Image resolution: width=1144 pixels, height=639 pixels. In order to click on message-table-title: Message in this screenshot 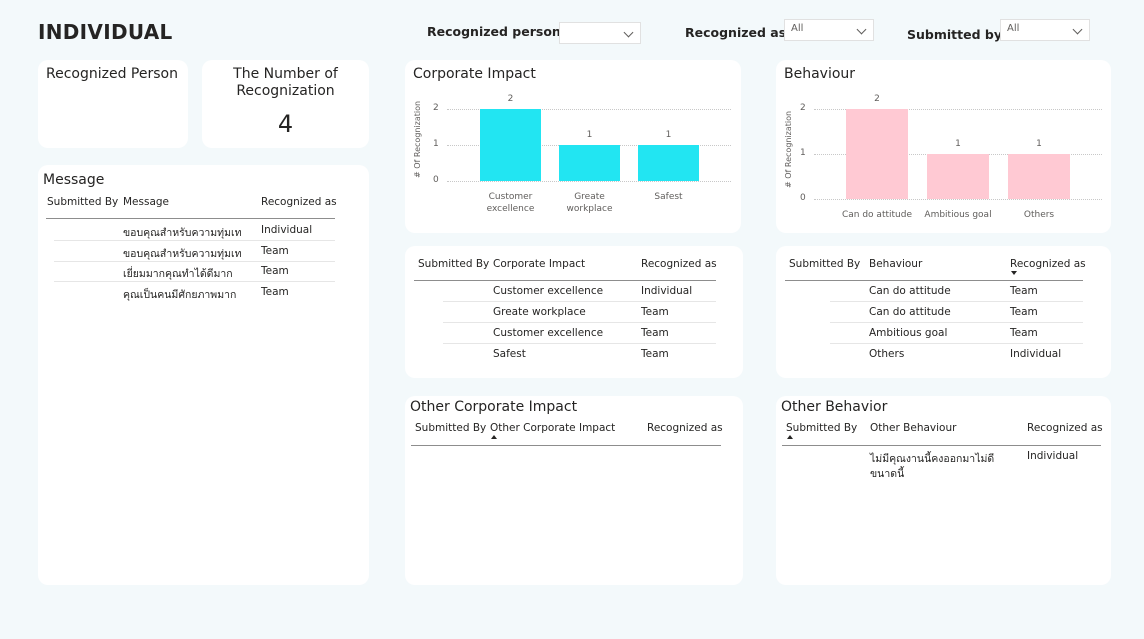, I will do `click(74, 180)`.